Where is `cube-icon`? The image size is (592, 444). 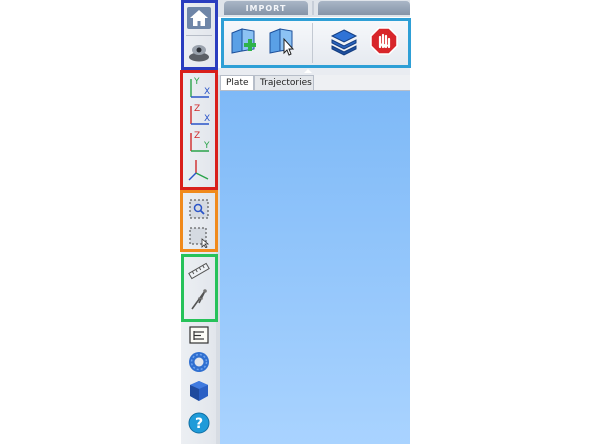 cube-icon is located at coordinates (199, 391).